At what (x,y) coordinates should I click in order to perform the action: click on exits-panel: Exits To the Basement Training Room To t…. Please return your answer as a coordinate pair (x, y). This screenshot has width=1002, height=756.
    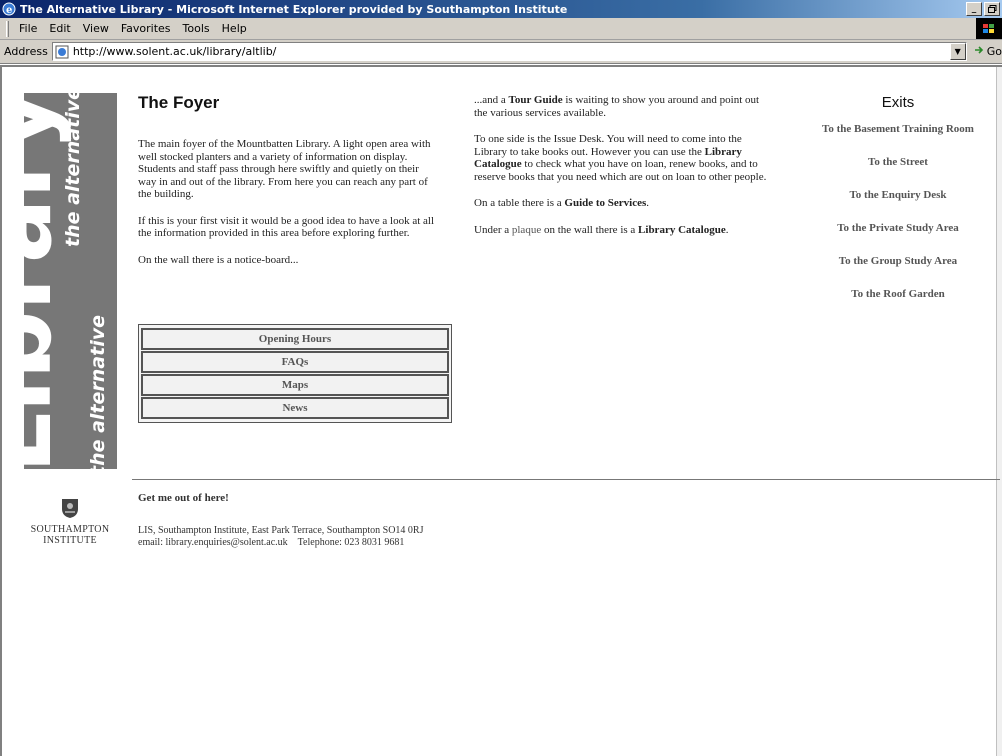
    Looking at the image, I should click on (898, 206).